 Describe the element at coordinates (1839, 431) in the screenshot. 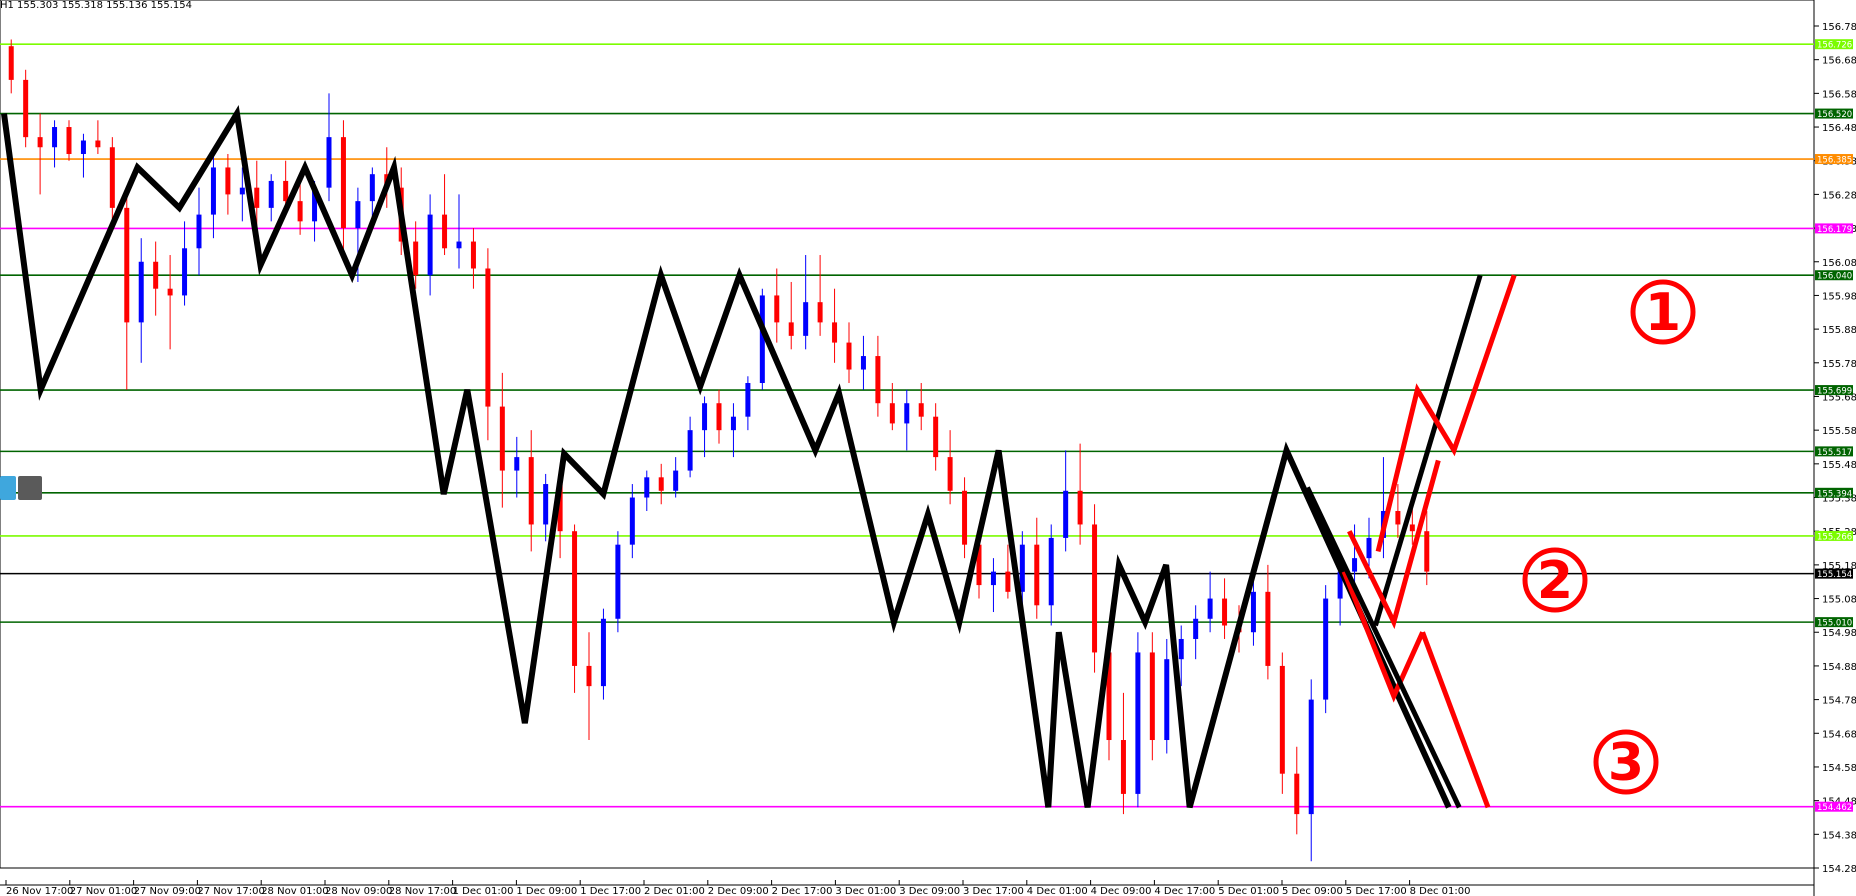

I see `y-tick-label: 155.580` at that location.